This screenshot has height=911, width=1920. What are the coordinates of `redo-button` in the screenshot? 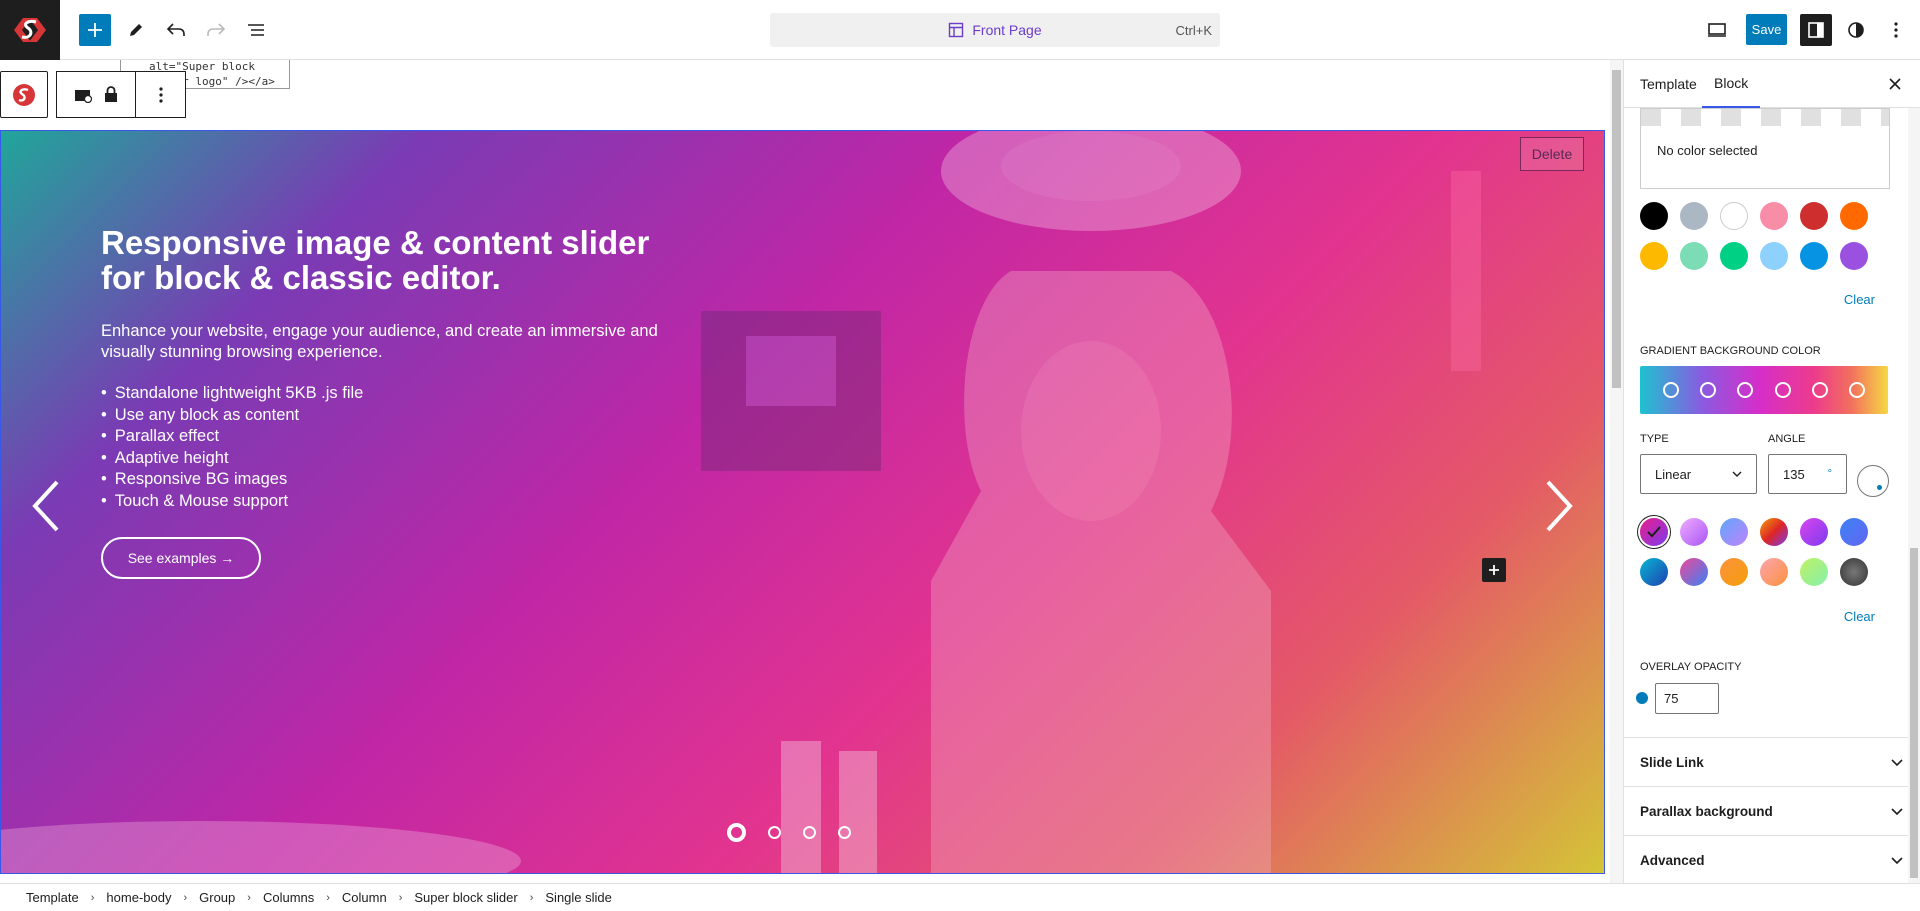 It's located at (216, 30).